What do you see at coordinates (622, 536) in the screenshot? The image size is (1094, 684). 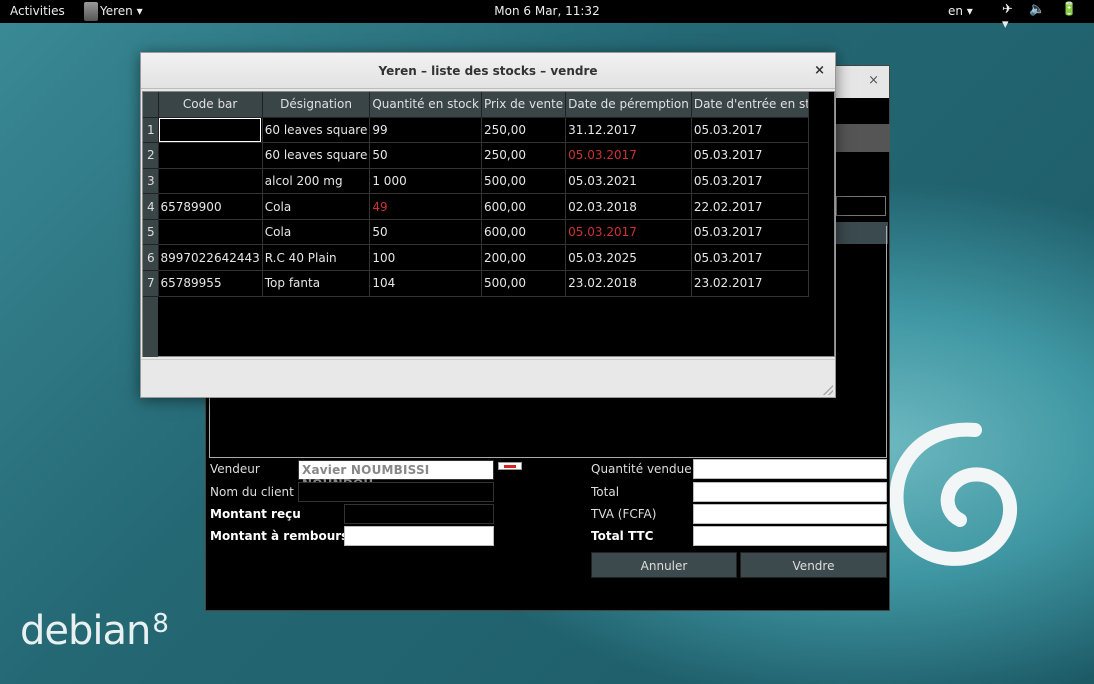 I see `total-ttc-label: Total TTC` at bounding box center [622, 536].